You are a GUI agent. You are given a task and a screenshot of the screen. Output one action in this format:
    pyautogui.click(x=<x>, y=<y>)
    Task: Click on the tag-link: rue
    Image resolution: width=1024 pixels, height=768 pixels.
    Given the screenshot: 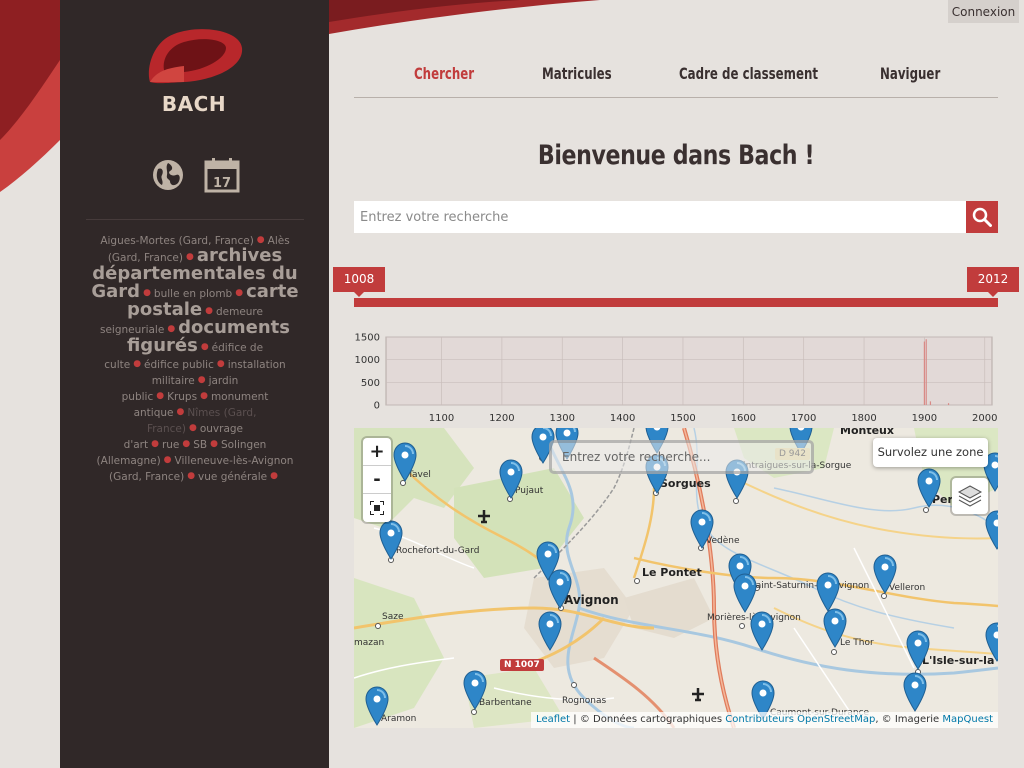 What is the action you would take?
    pyautogui.click(x=170, y=445)
    